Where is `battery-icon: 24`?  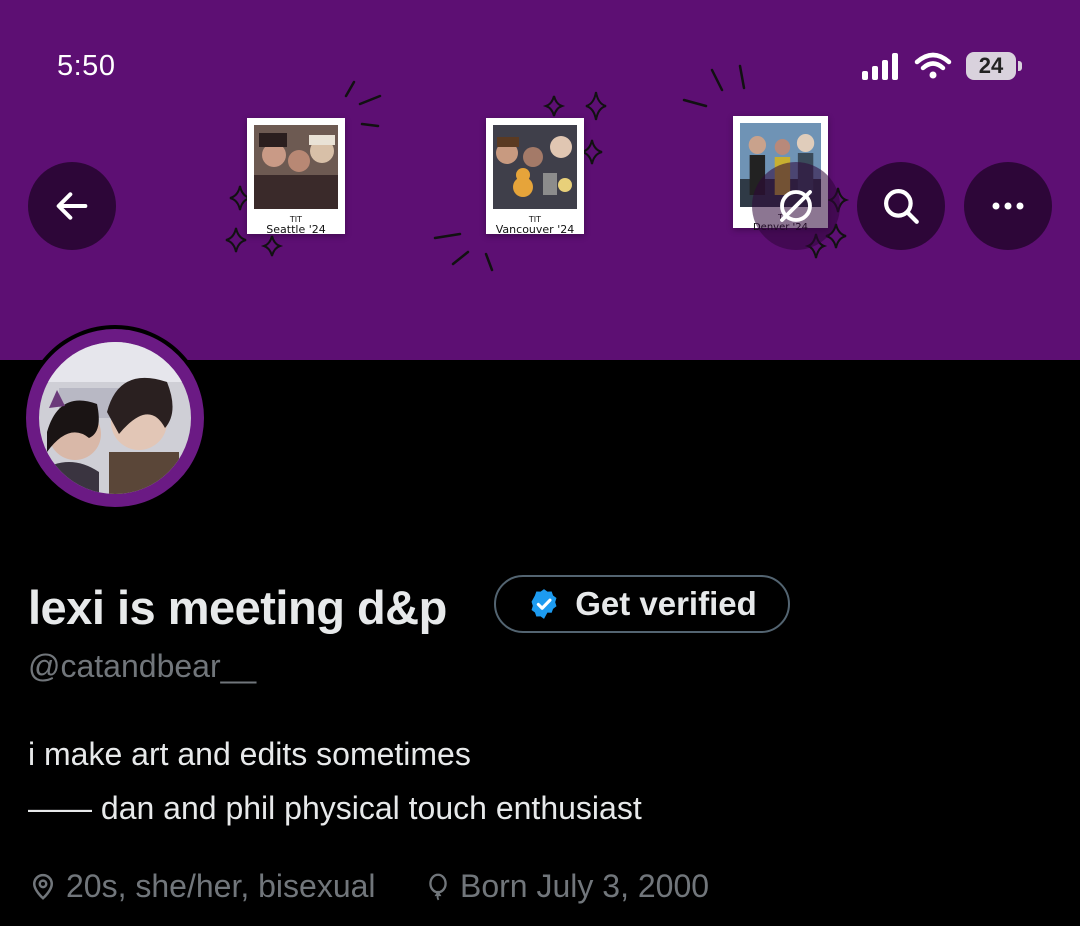 battery-icon: 24 is located at coordinates (994, 66).